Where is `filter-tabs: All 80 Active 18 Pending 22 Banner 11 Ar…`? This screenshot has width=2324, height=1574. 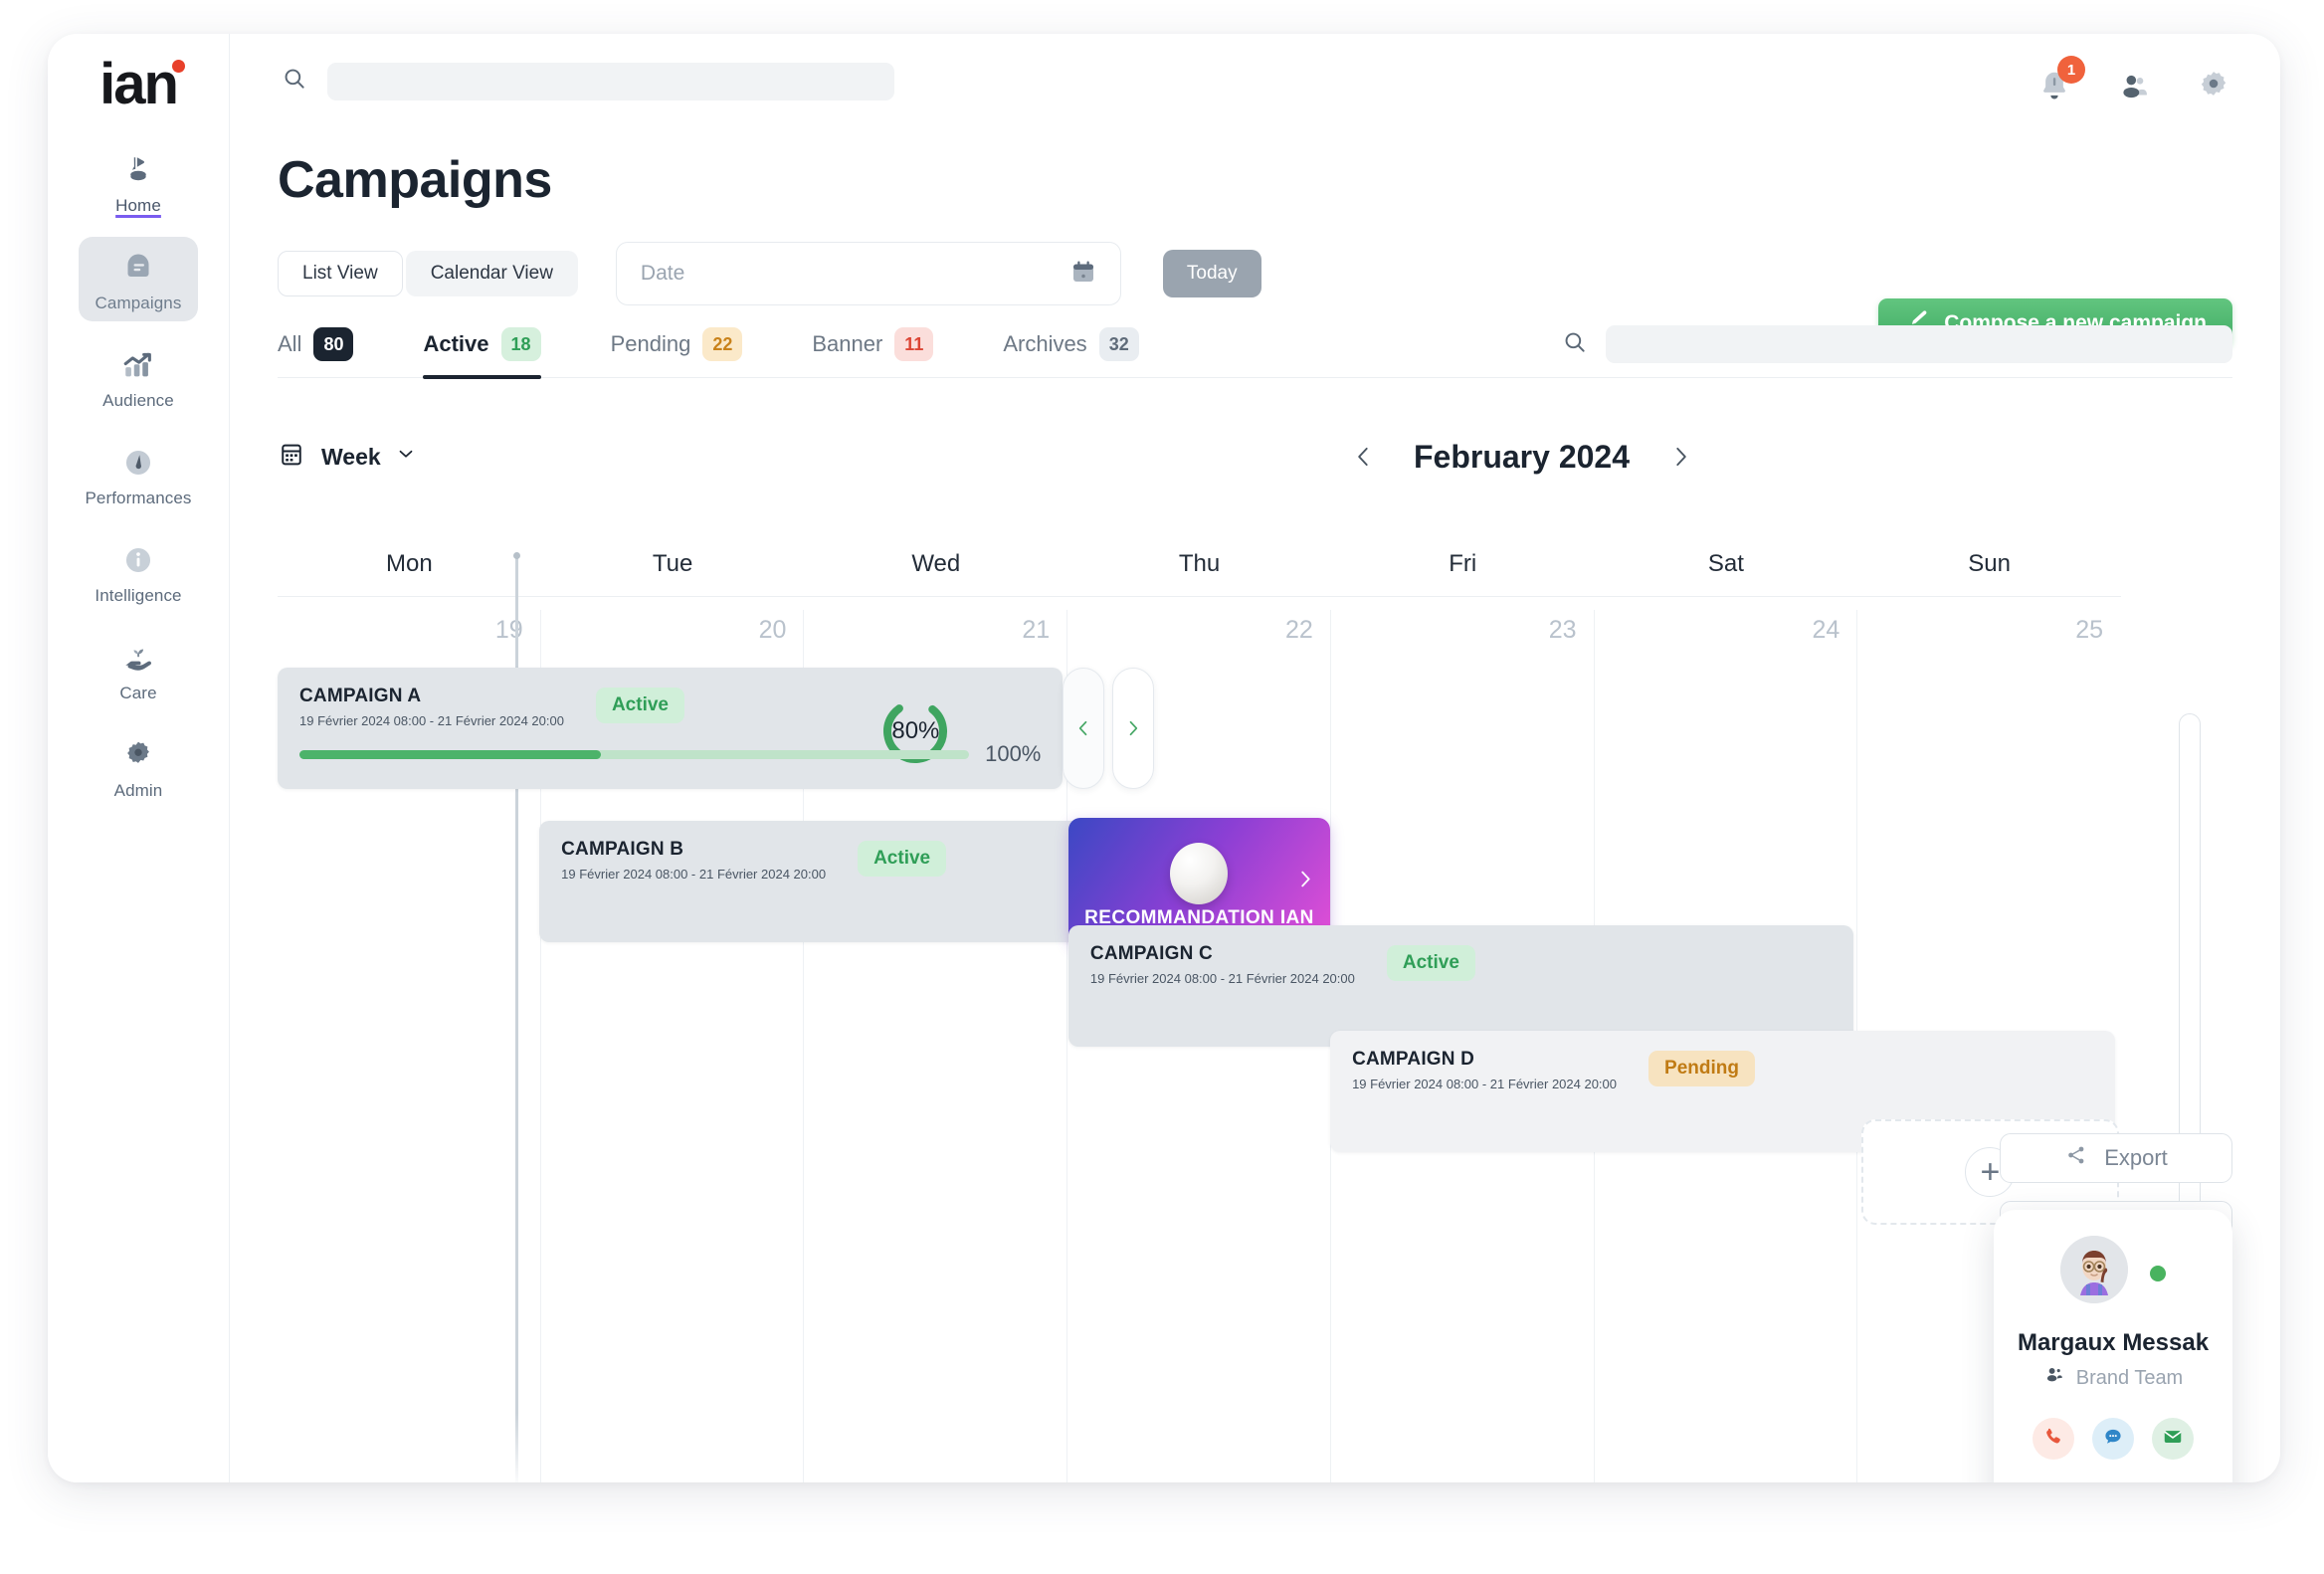
filter-tabs: All 80 Active 18 Pending 22 Banner 11 Ar… is located at coordinates (1255, 352).